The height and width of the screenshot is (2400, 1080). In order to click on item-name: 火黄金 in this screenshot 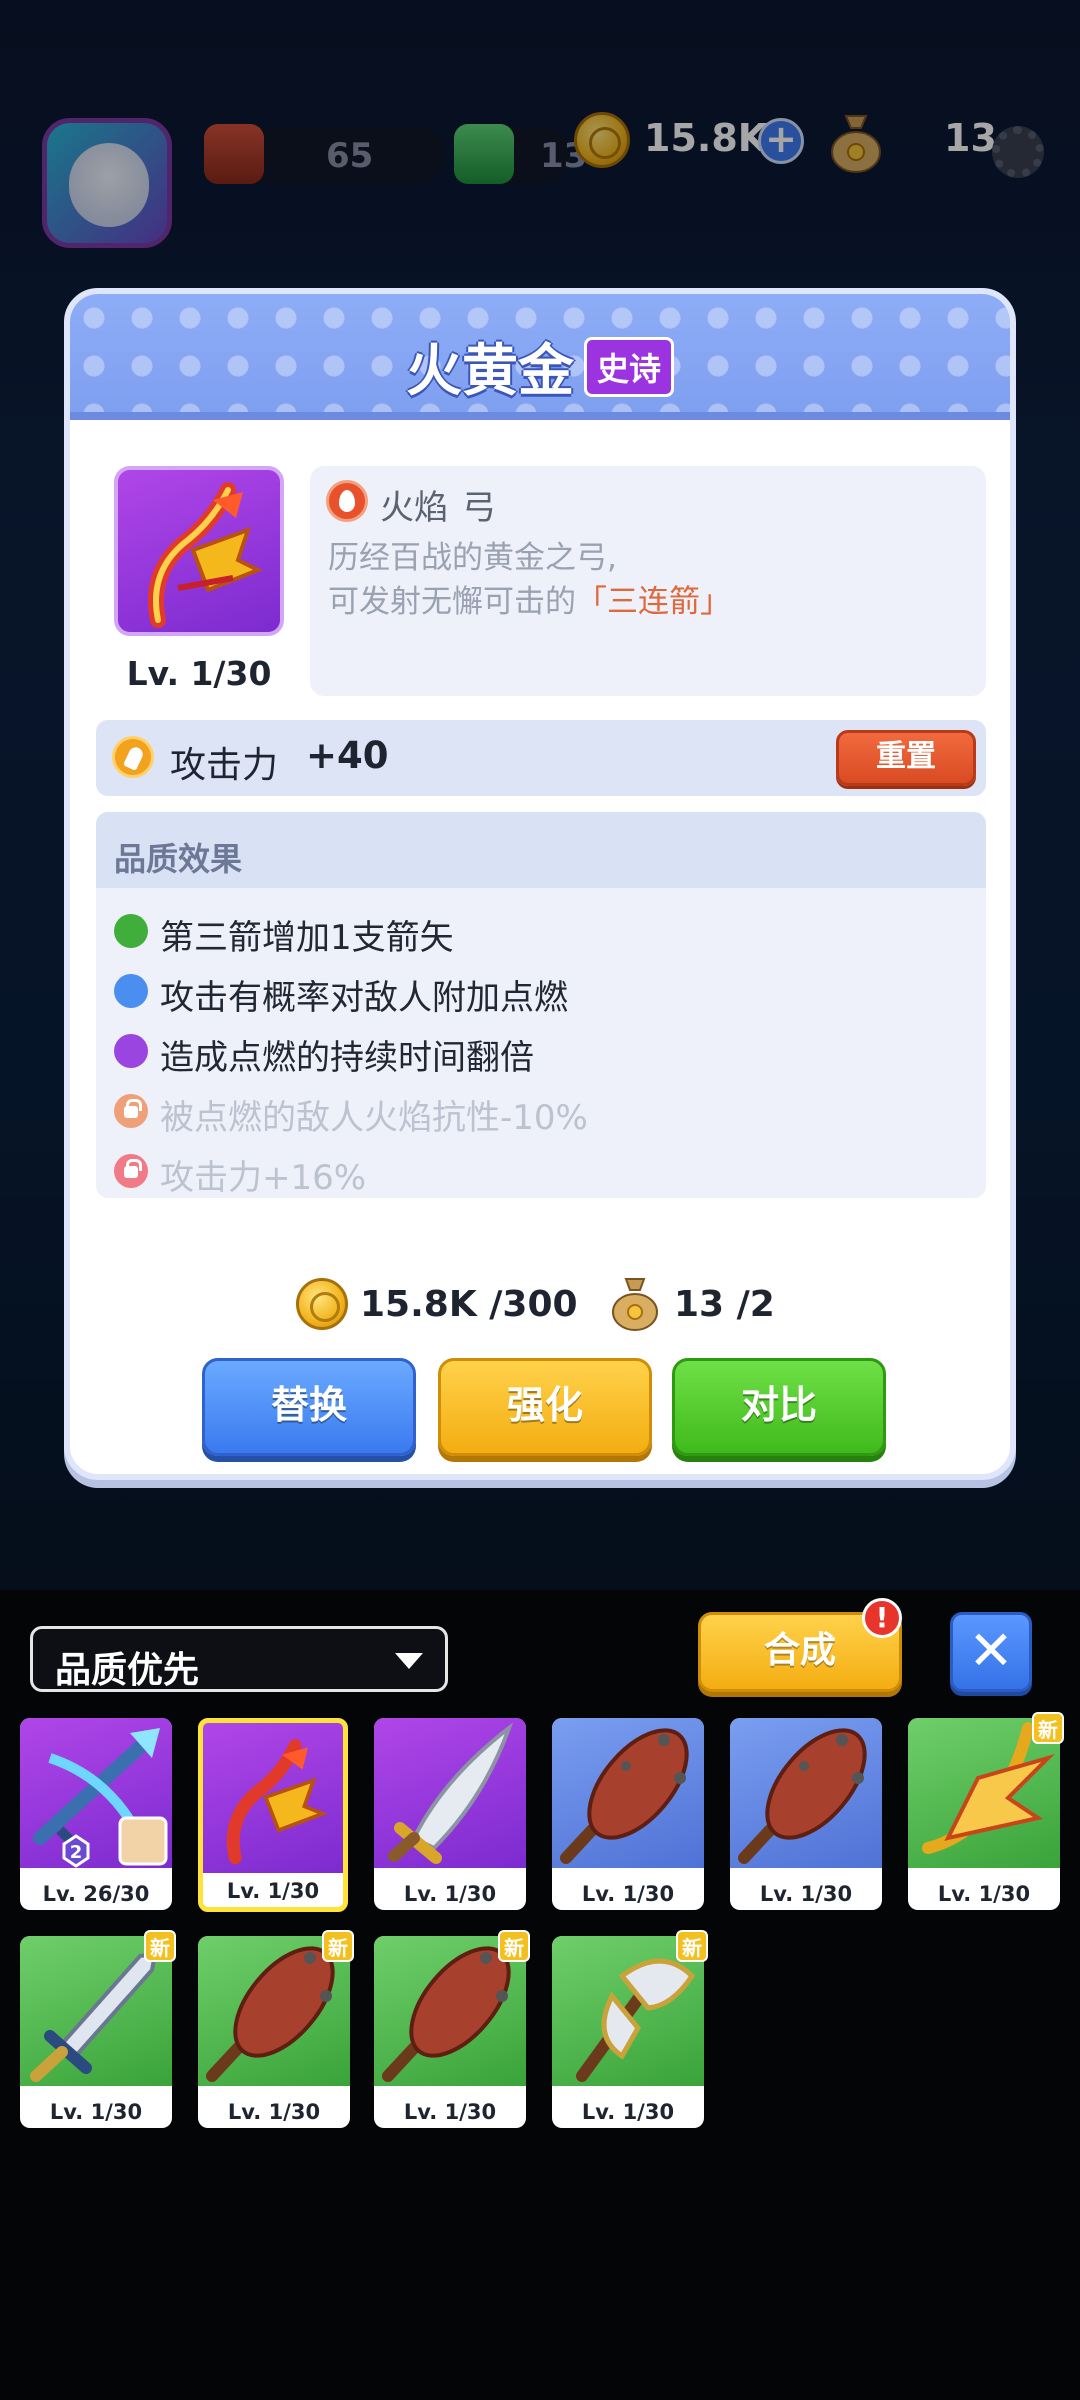, I will do `click(489, 371)`.